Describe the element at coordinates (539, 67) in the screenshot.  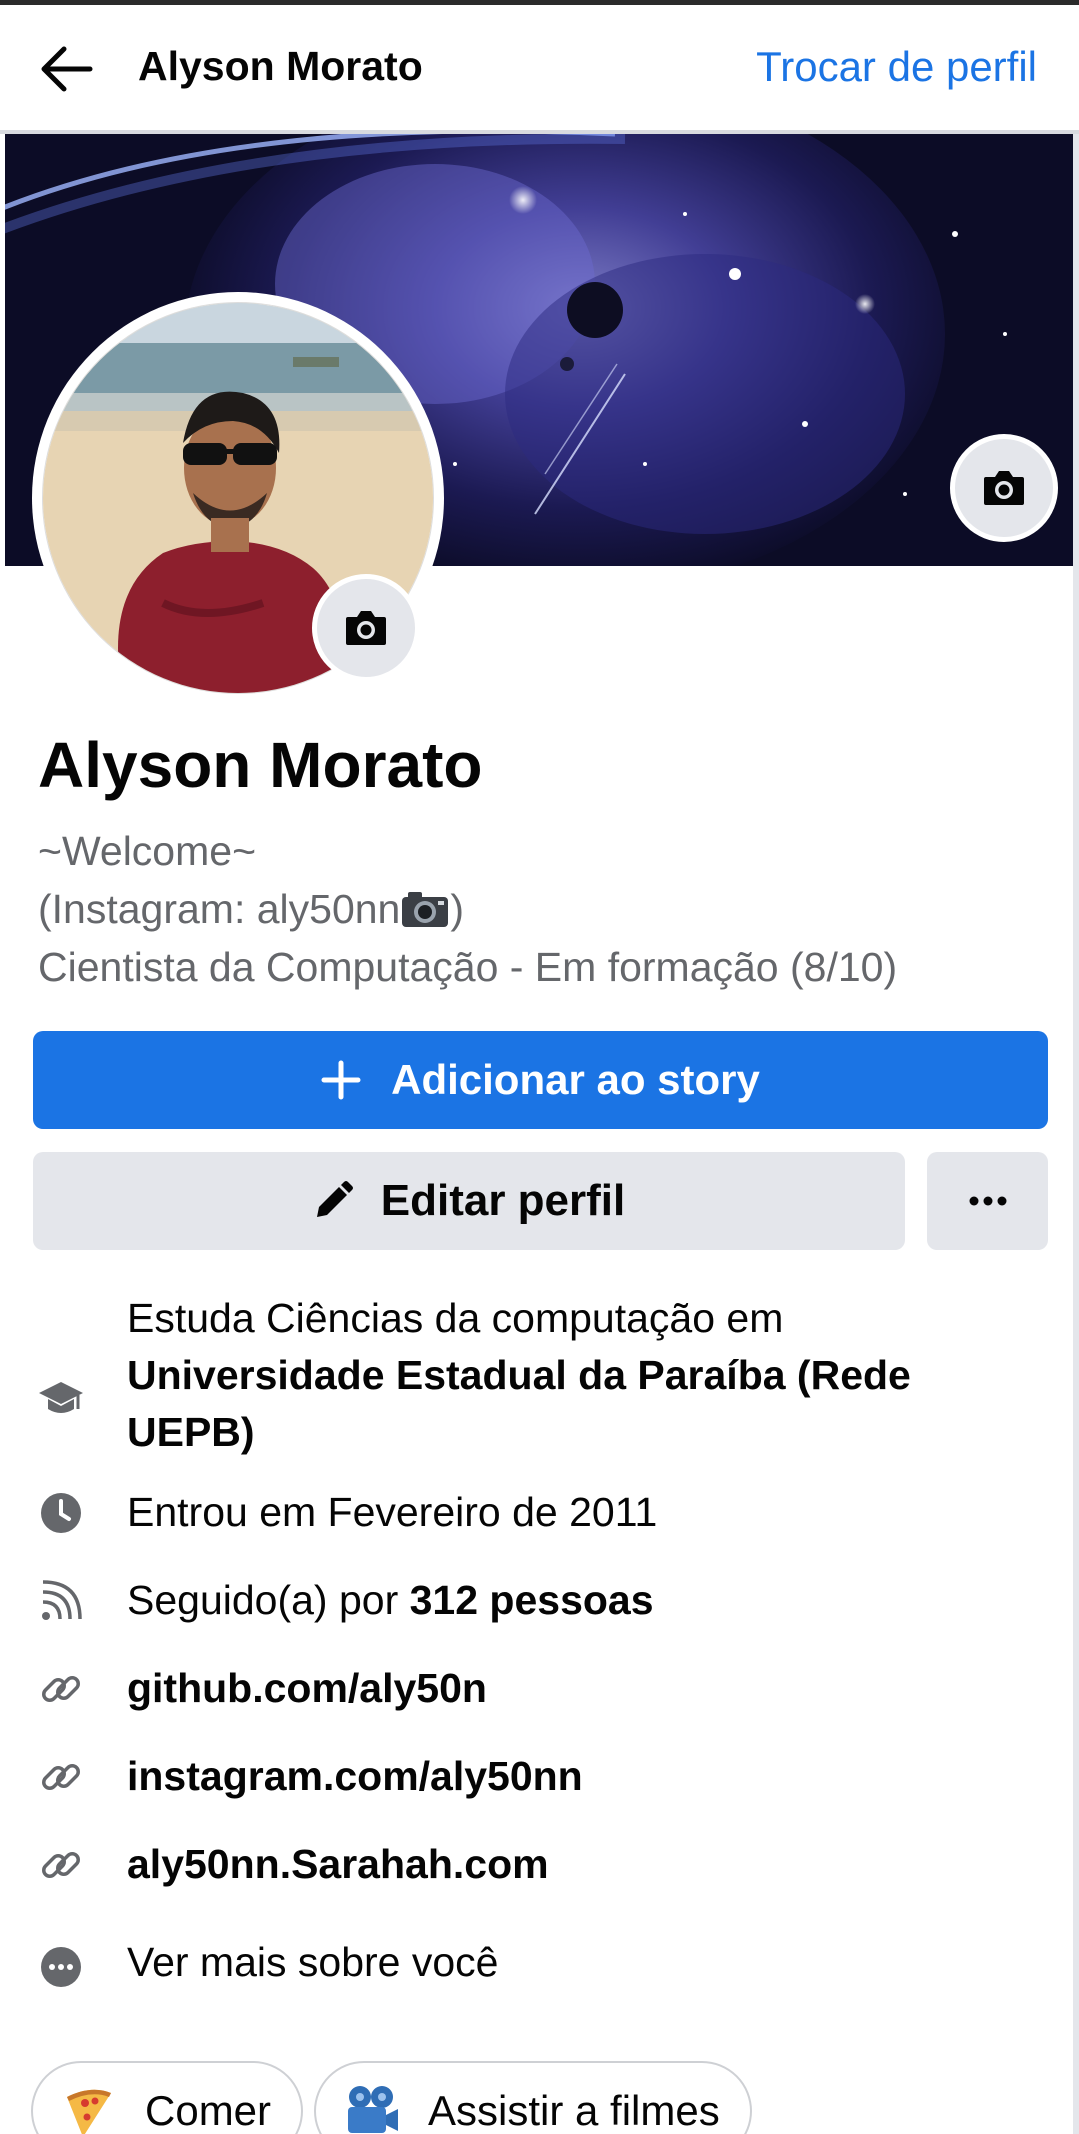
I see `top-bar: Alyson Morato Trocar de perfil` at that location.